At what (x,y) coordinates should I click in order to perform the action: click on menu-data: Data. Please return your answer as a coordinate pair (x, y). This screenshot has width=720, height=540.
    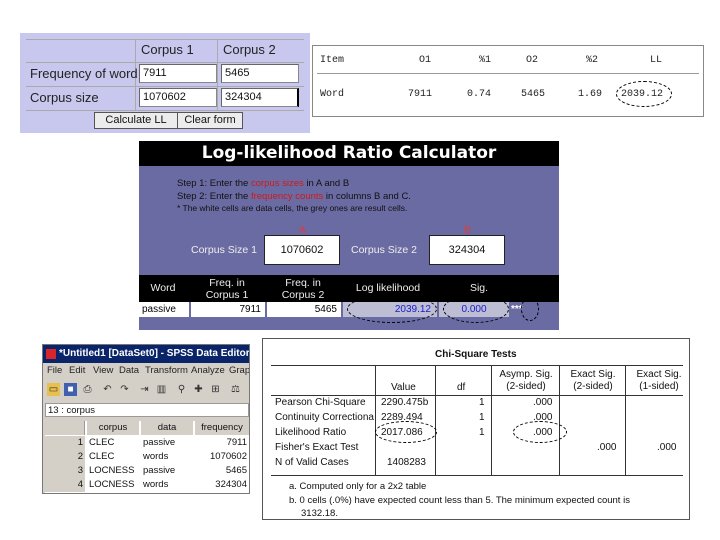
    Looking at the image, I should click on (129, 370).